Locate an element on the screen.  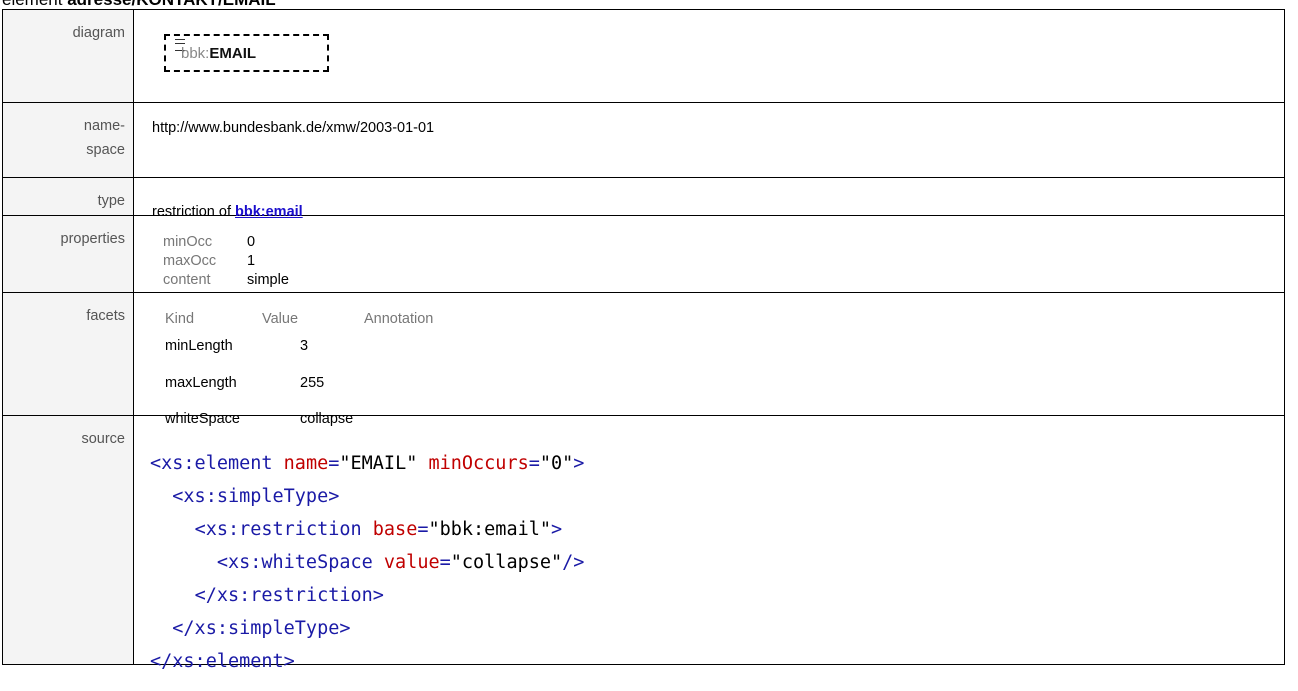
facet-header-value: Value is located at coordinates (280, 319).